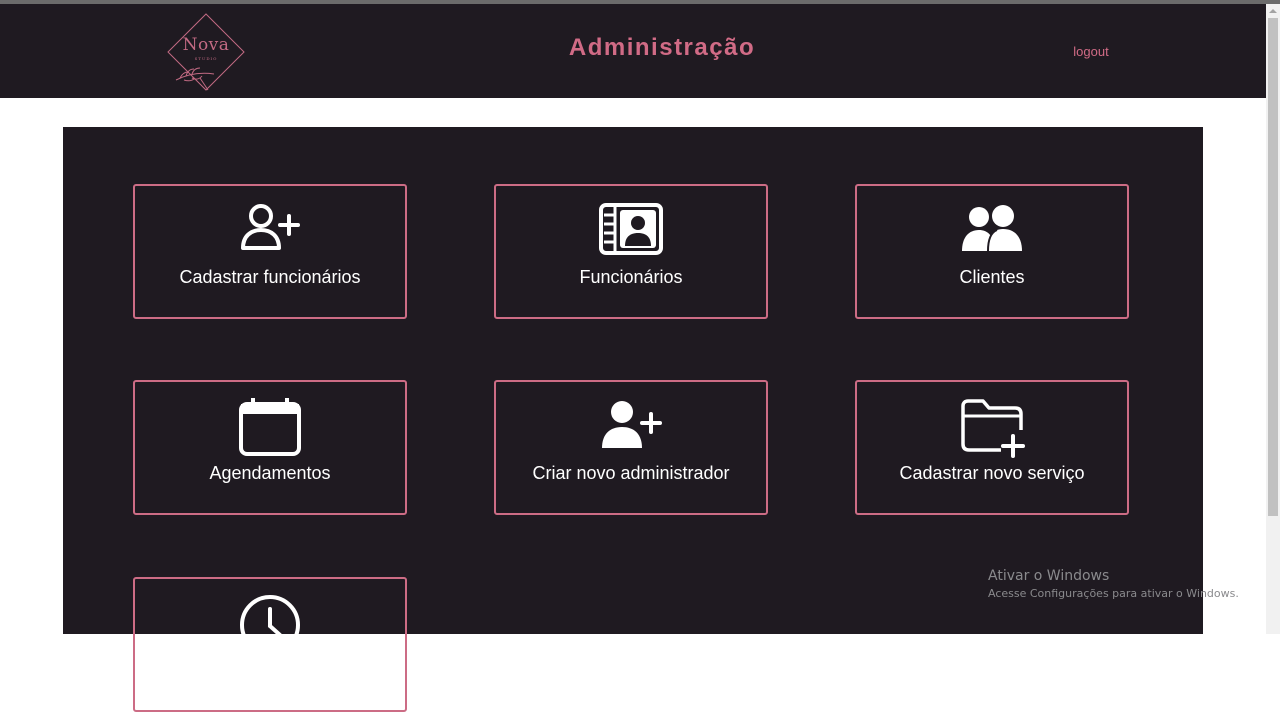  I want to click on users-icon, so click(992, 232).